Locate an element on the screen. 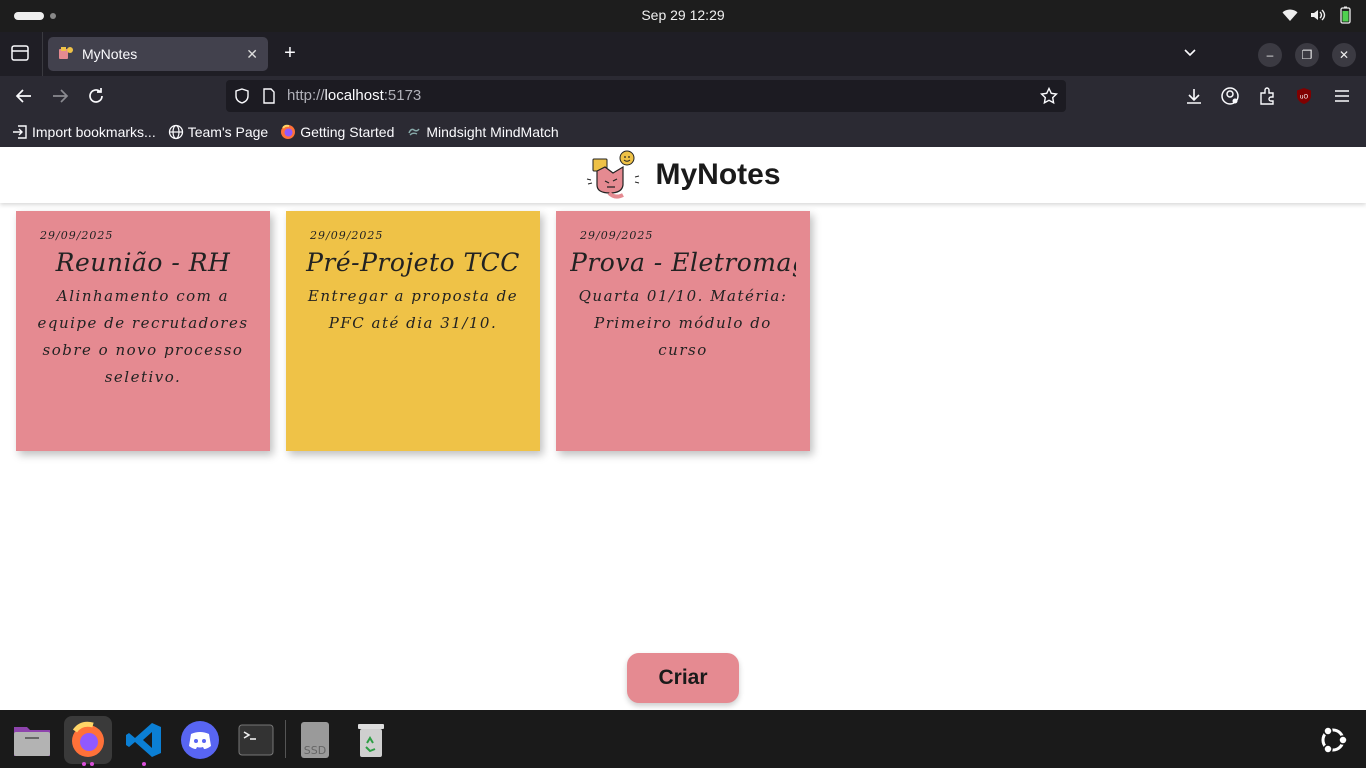  tab-separator is located at coordinates (42, 54).